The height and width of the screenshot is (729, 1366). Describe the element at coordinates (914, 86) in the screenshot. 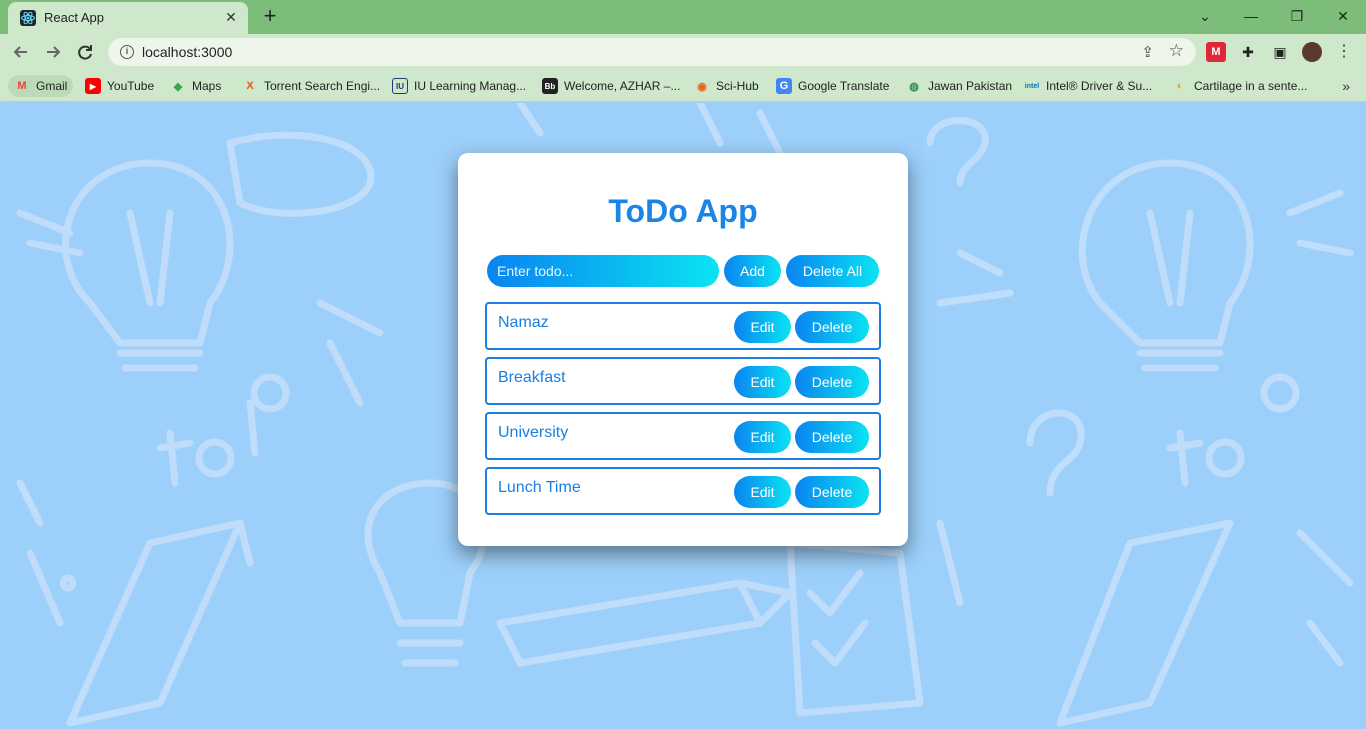

I see `jawan-icon: ◍` at that location.